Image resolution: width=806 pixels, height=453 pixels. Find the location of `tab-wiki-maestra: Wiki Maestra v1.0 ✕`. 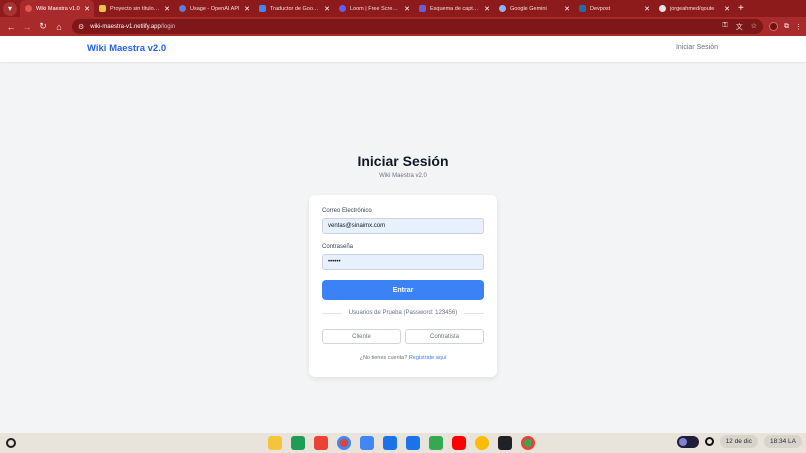

tab-wiki-maestra: Wiki Maestra v1.0 ✕ is located at coordinates (57, 8).